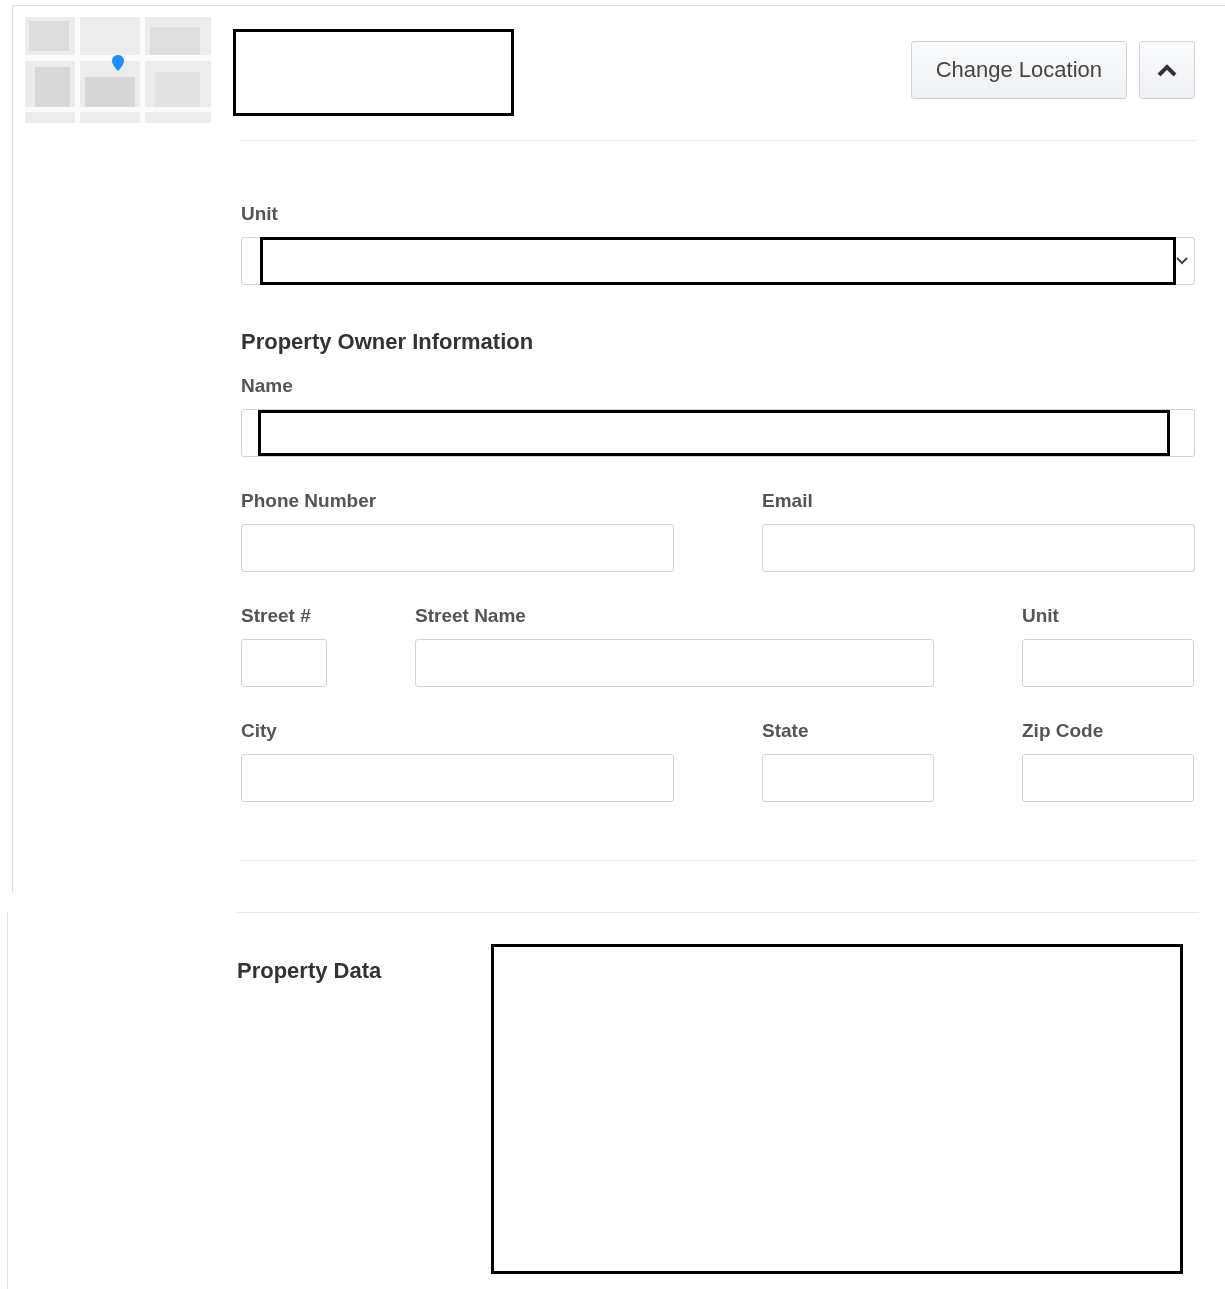  I want to click on chevron-up-icon, so click(1167, 70).